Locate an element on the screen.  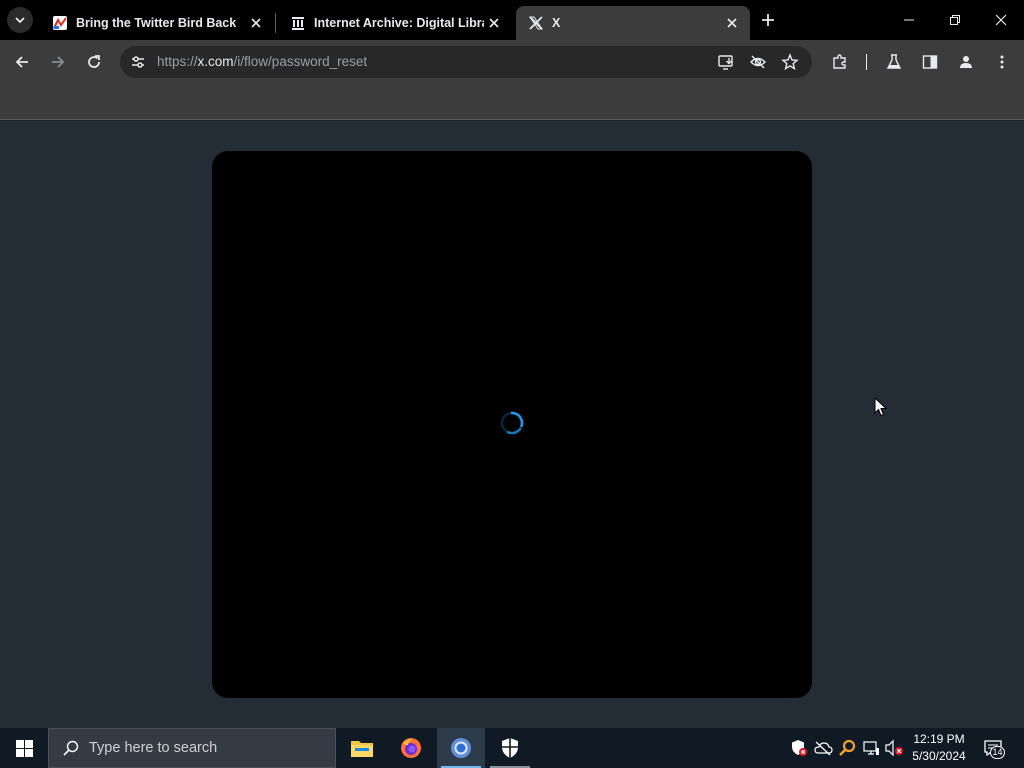
restore-icon is located at coordinates (955, 20).